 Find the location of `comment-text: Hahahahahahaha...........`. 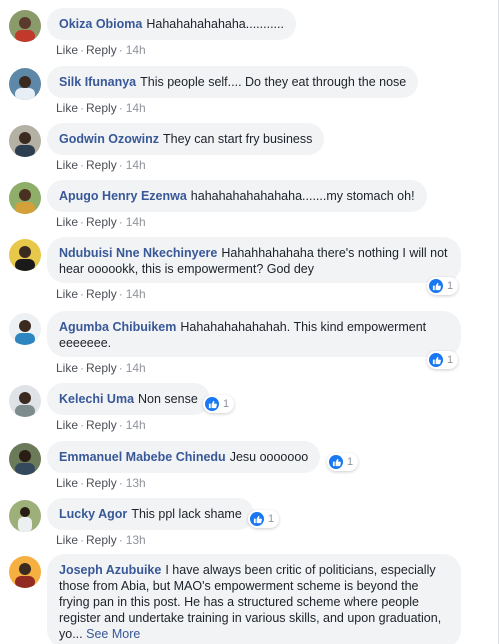

comment-text: Hahahahahahaha........... is located at coordinates (215, 24).